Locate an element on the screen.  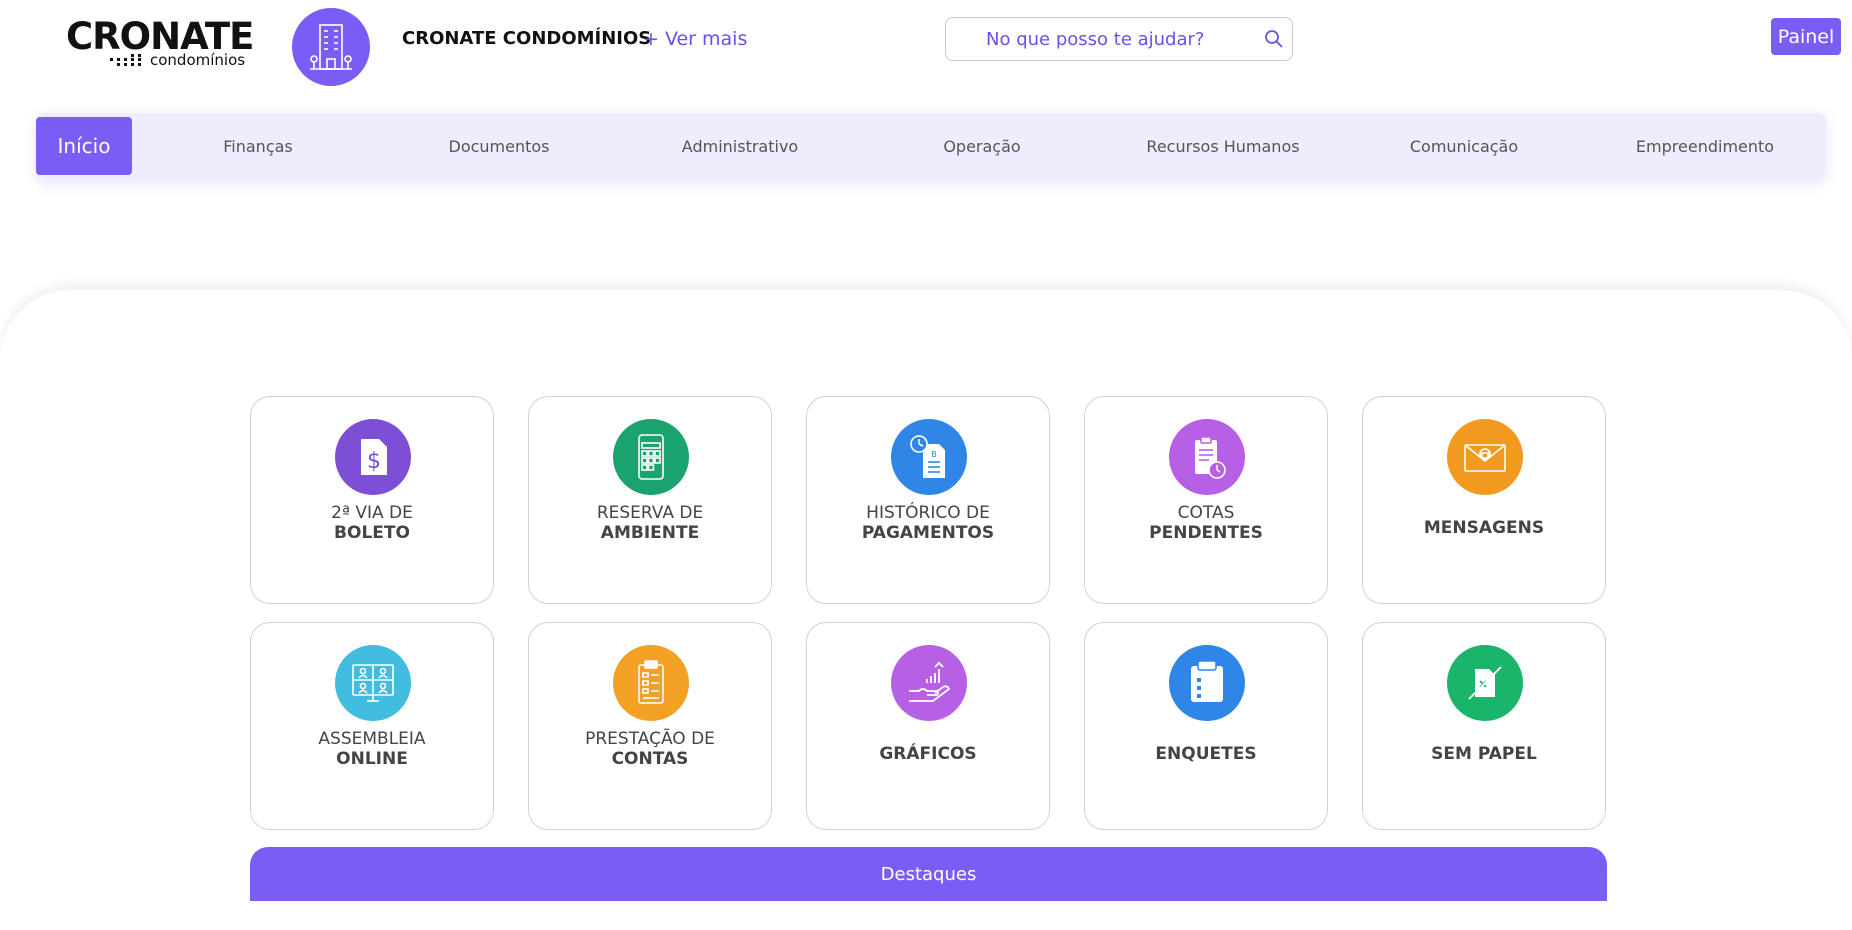
condo-avatar is located at coordinates (331, 47).